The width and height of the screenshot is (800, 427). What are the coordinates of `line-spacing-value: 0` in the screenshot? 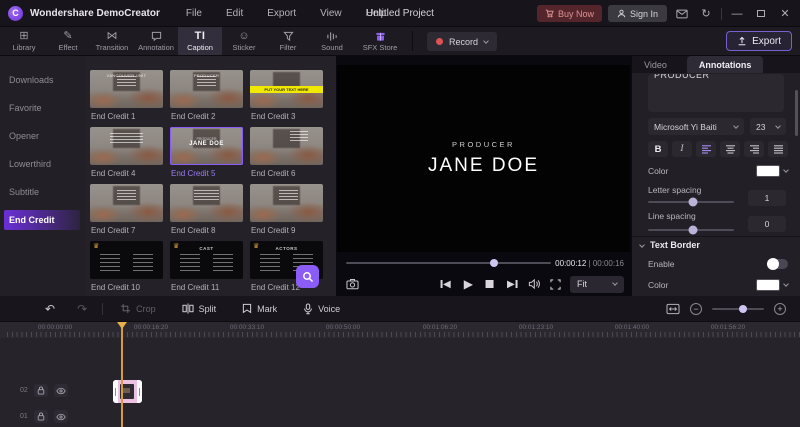 It's located at (767, 224).